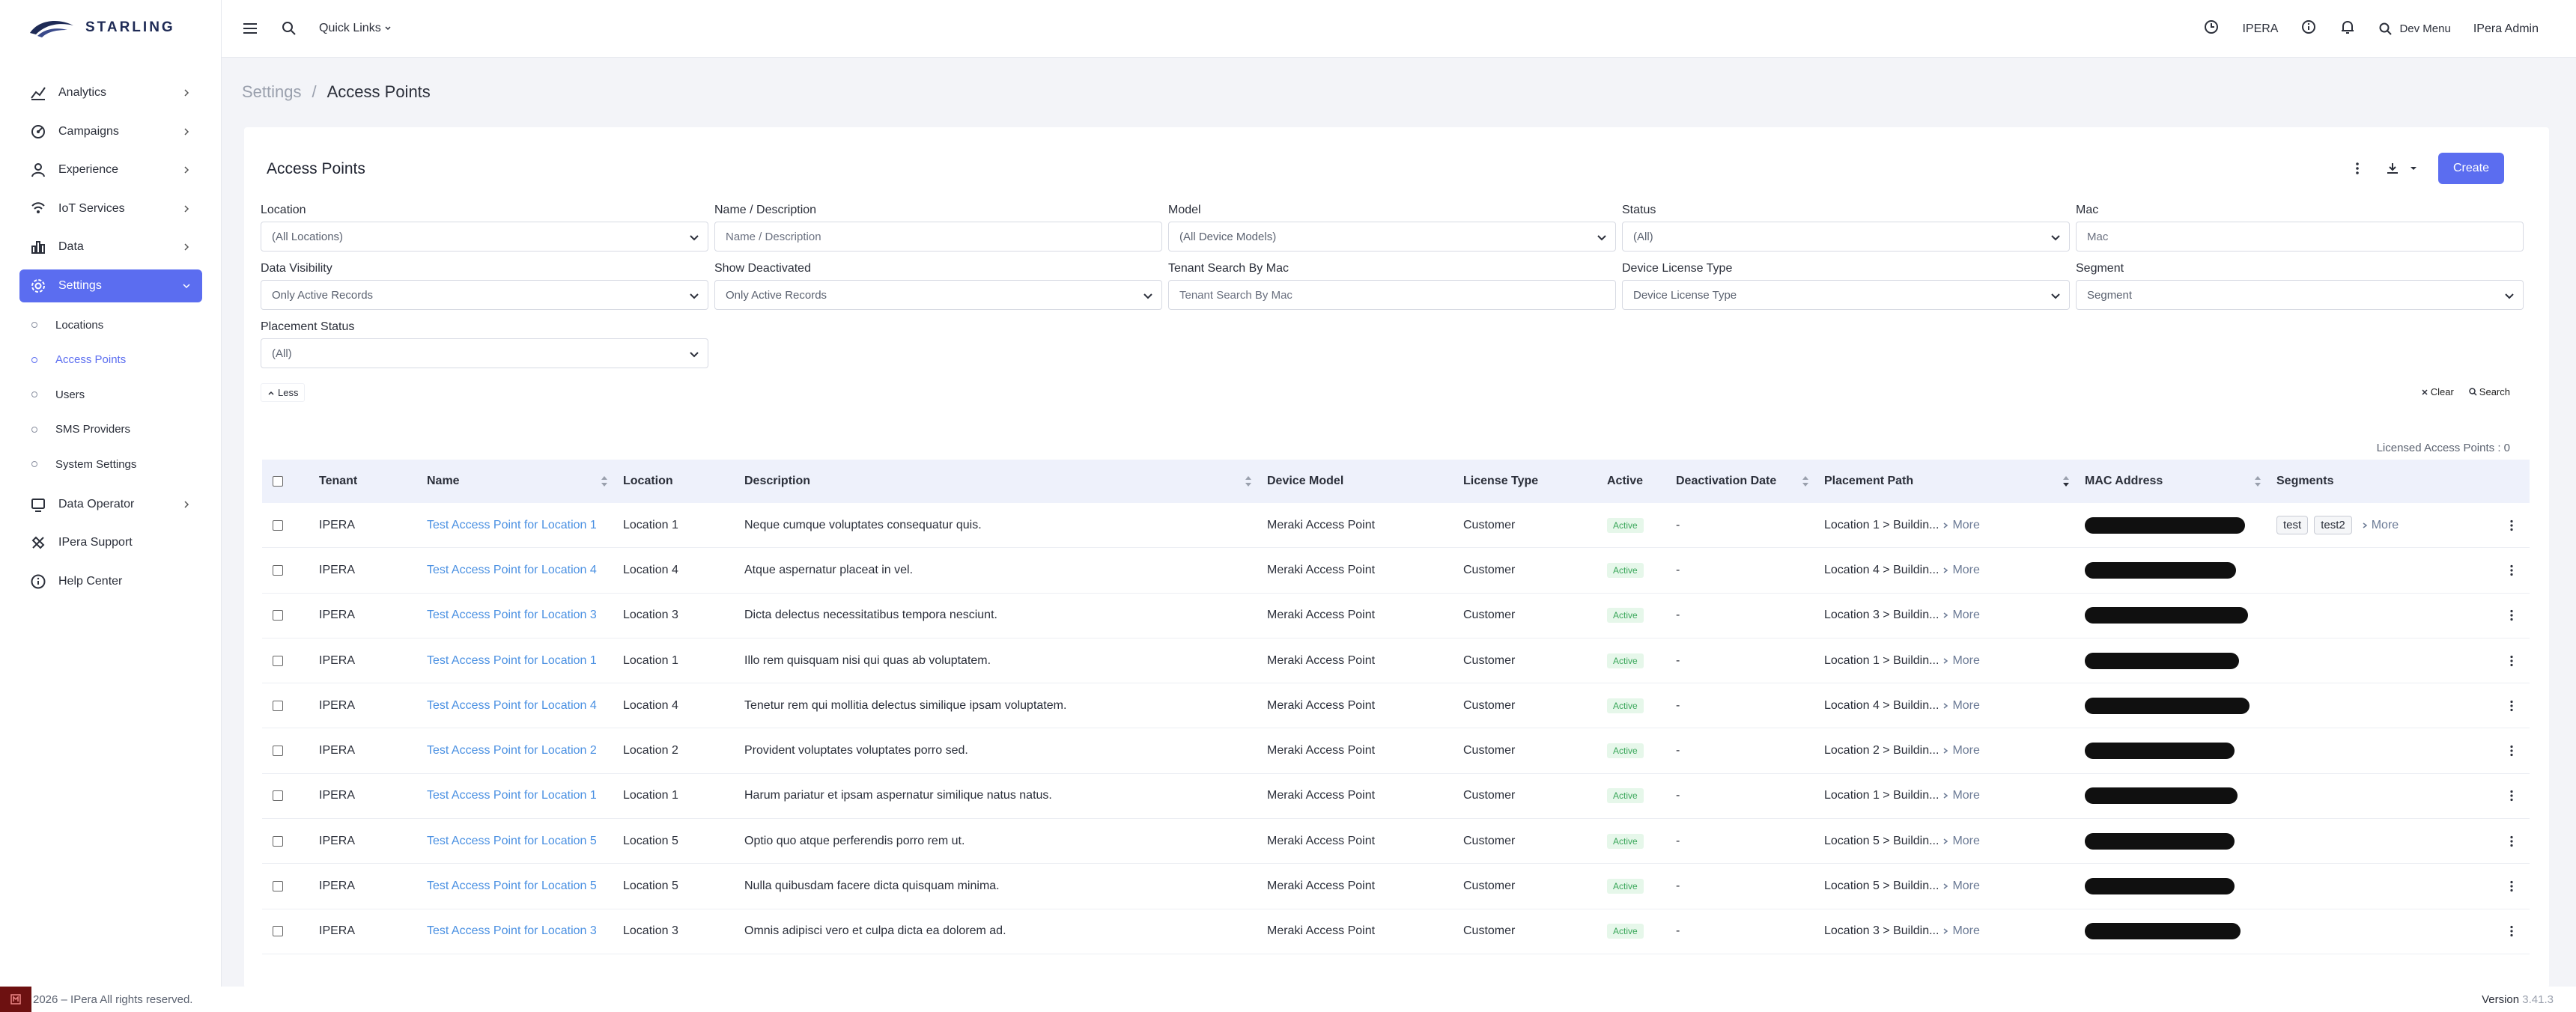 This screenshot has width=2576, height=1012. I want to click on col-mac-address: MAC Address, so click(2173, 482).